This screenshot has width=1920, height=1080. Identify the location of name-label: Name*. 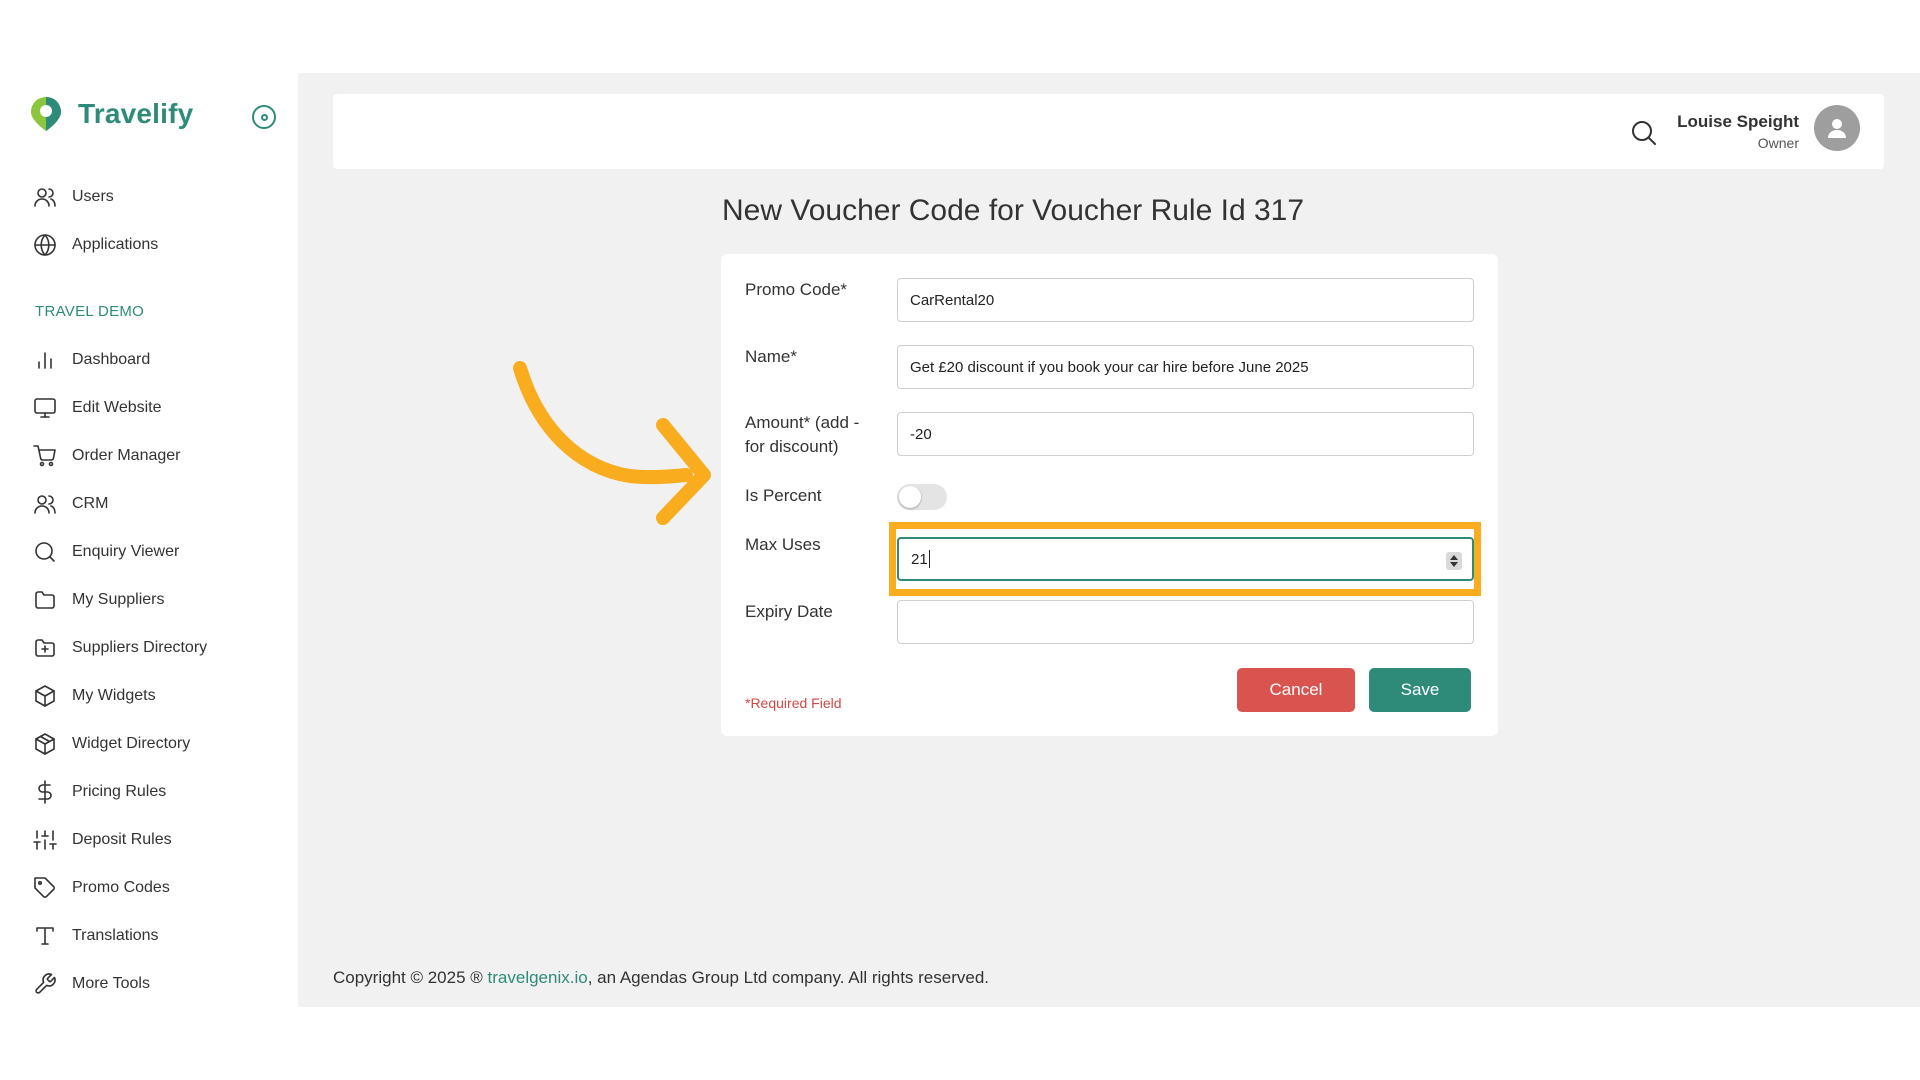
(771, 356).